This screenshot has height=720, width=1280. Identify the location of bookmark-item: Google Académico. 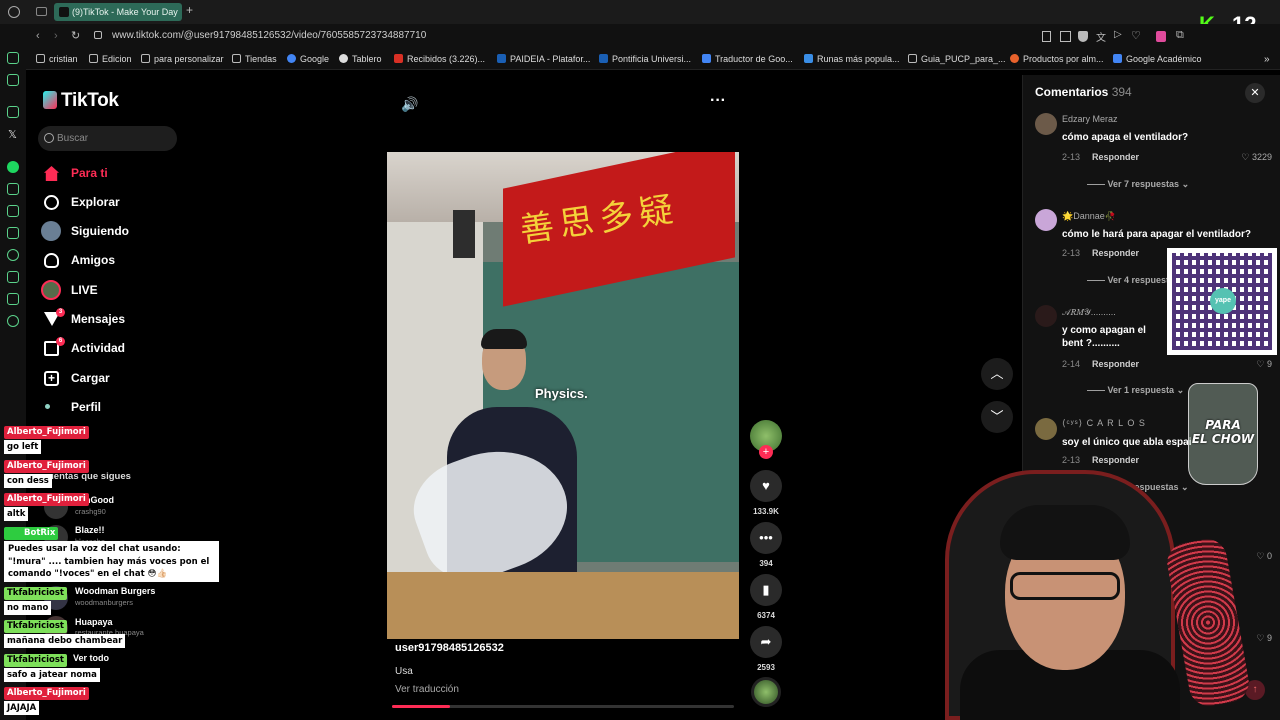
(1157, 59).